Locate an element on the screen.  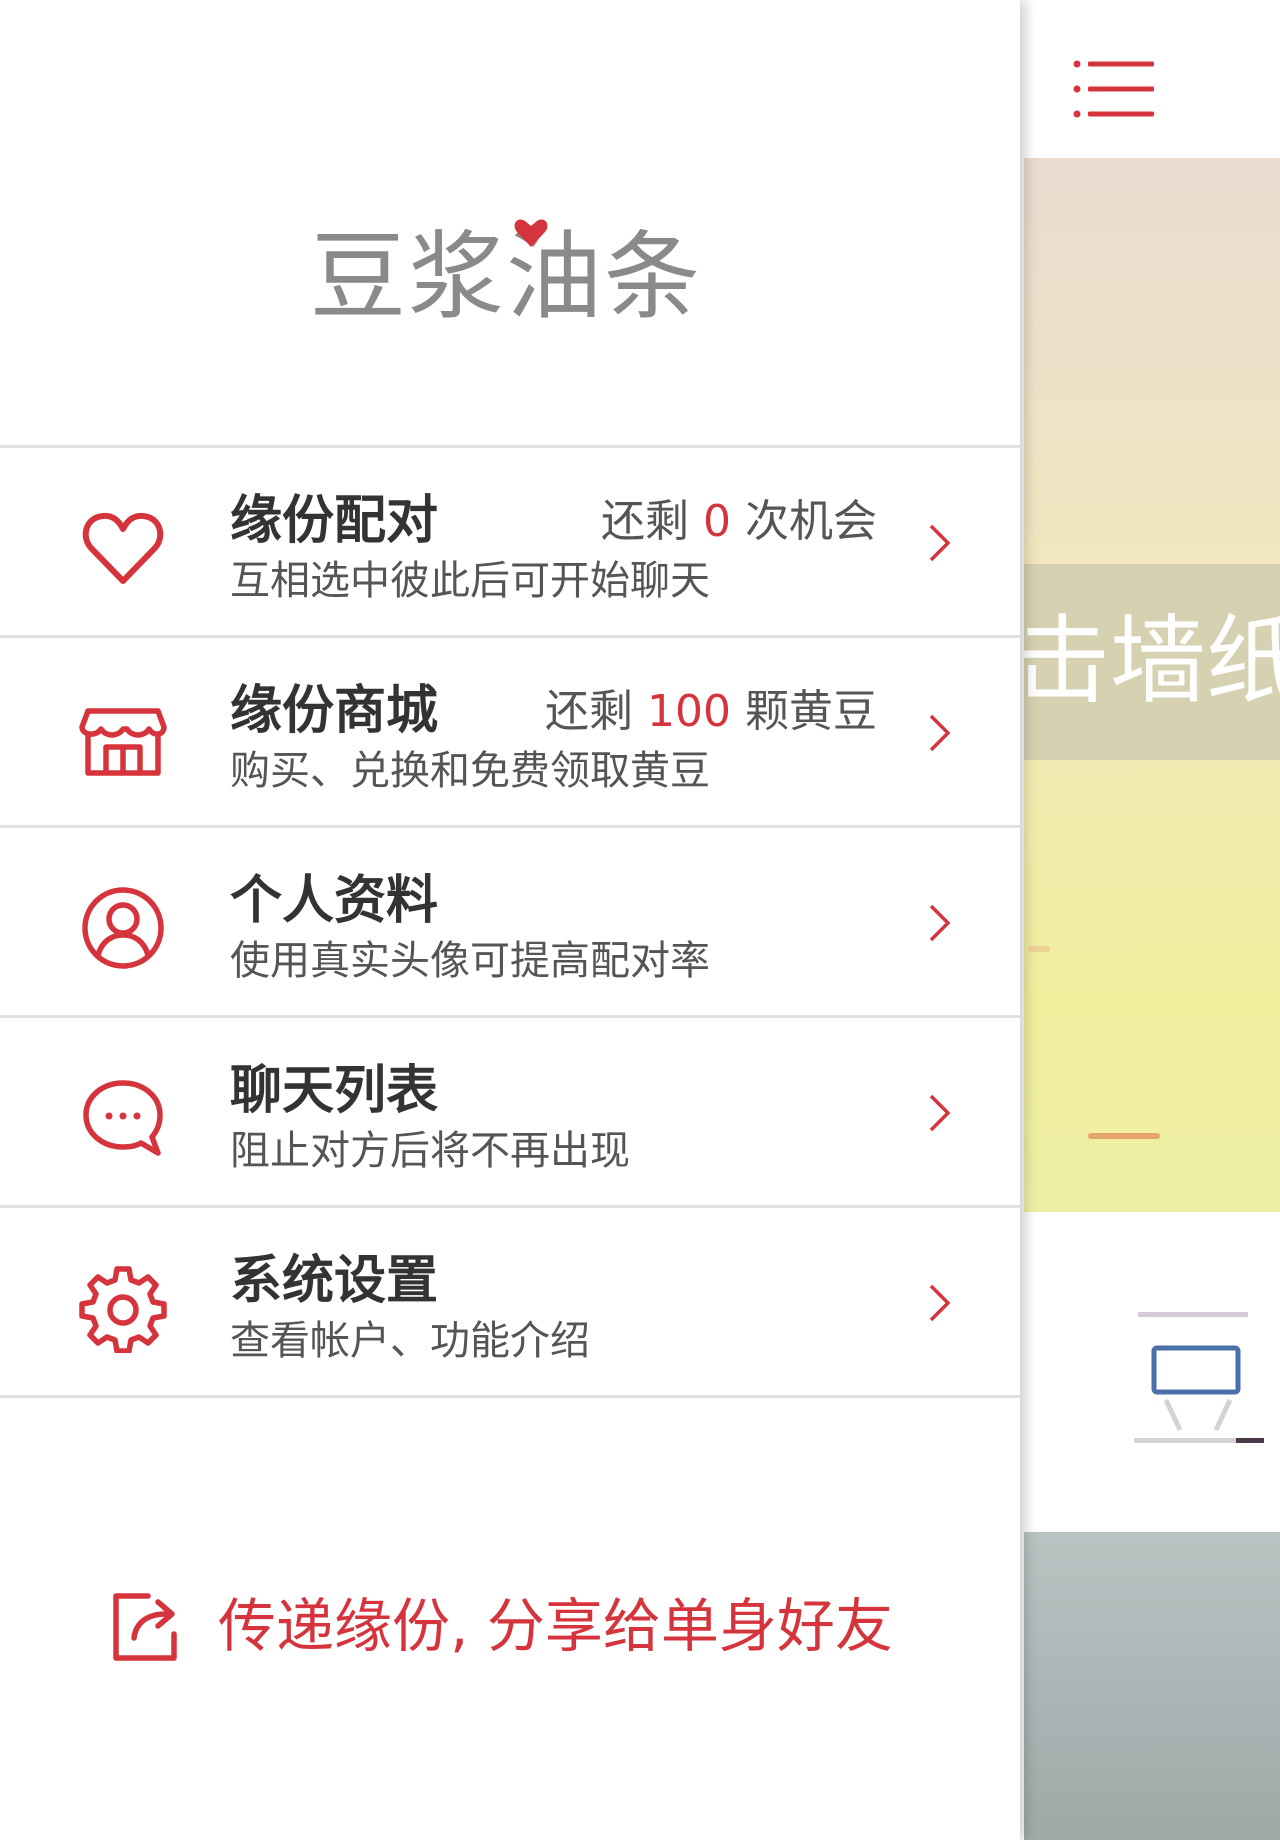
menu-item-title: 缘份配对 is located at coordinates (334, 521).